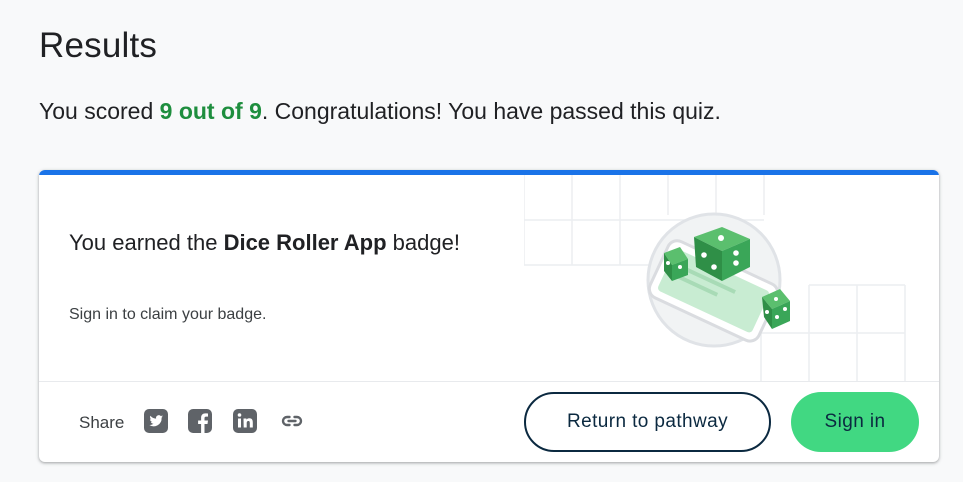 Image resolution: width=963 pixels, height=482 pixels. I want to click on earned-prefix: You earned the, so click(146, 242).